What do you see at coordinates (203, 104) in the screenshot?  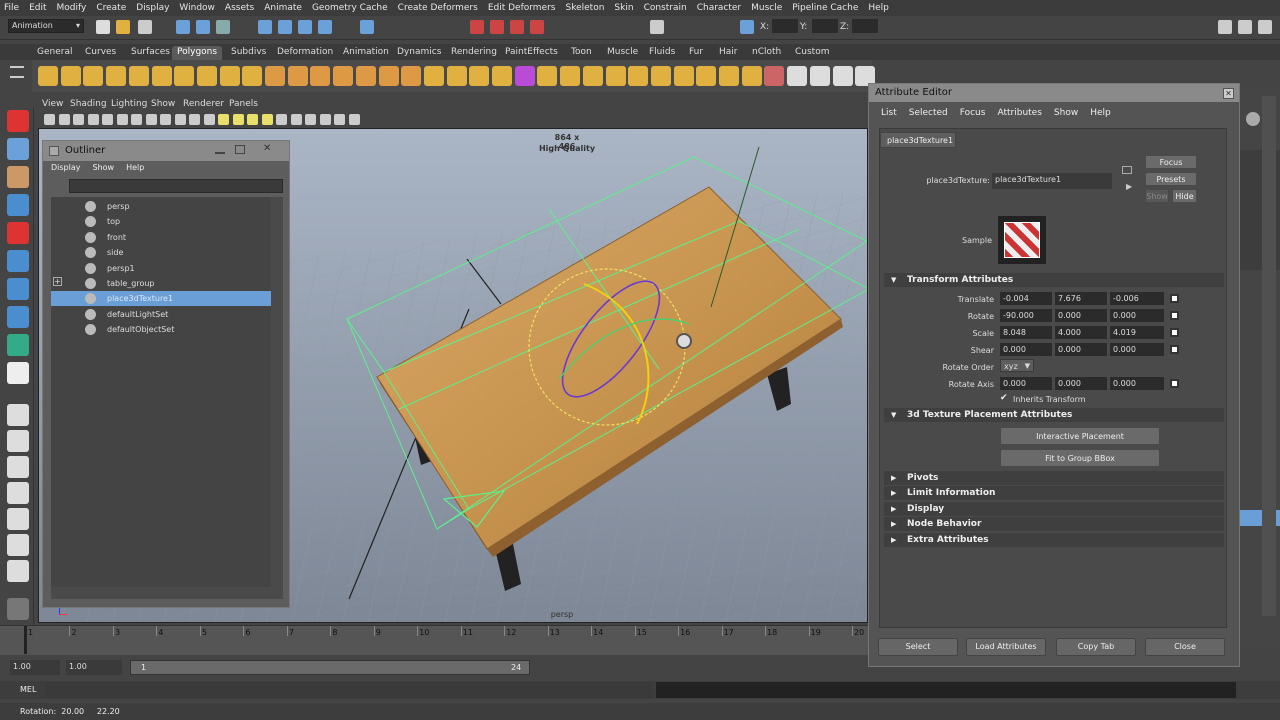 I see `panel-menu-renderer: Renderer` at bounding box center [203, 104].